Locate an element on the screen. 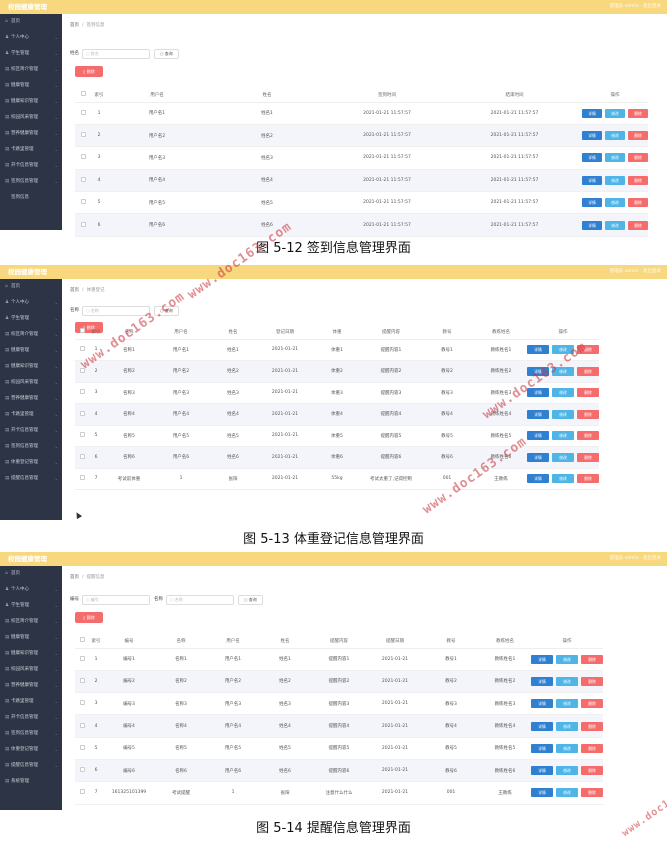  search-button: ○ 查询 is located at coordinates (250, 599).